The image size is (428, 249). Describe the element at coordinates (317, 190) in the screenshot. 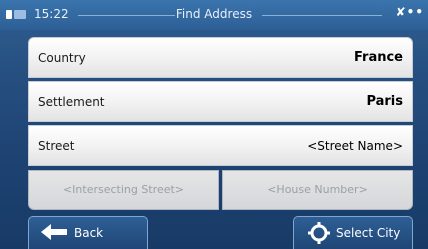

I see `house-number-button: <House Number>` at that location.